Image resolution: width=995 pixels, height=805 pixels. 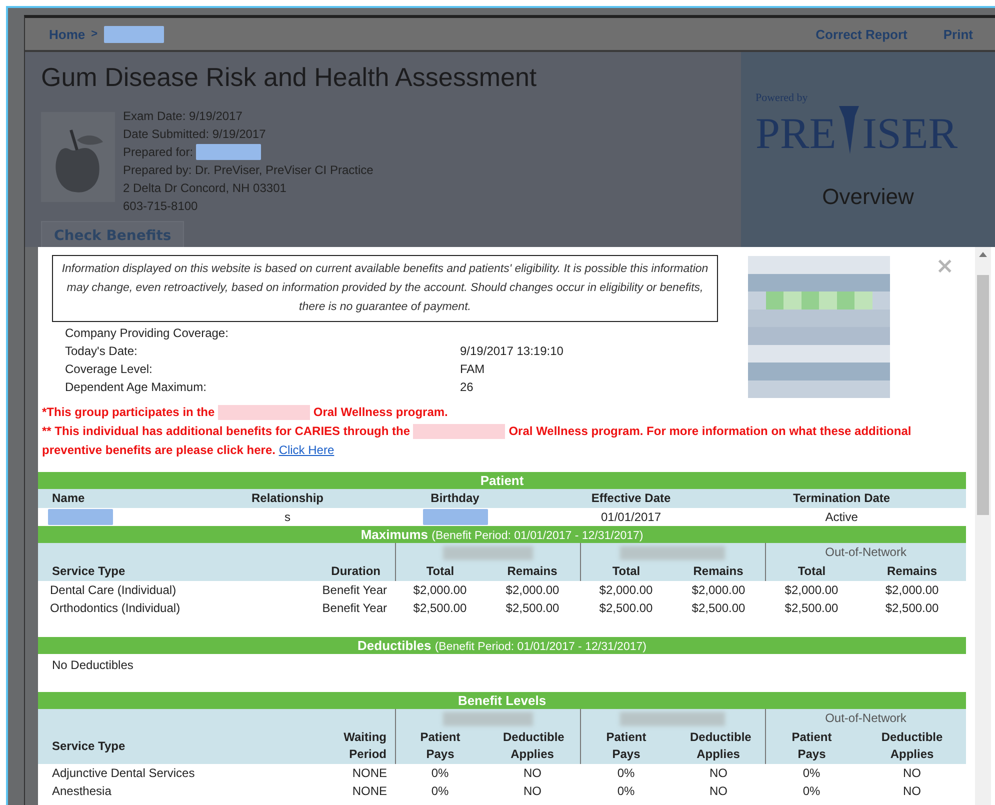 I want to click on page-title: Gum Disease Risk and Health Assessment, so click(x=289, y=77).